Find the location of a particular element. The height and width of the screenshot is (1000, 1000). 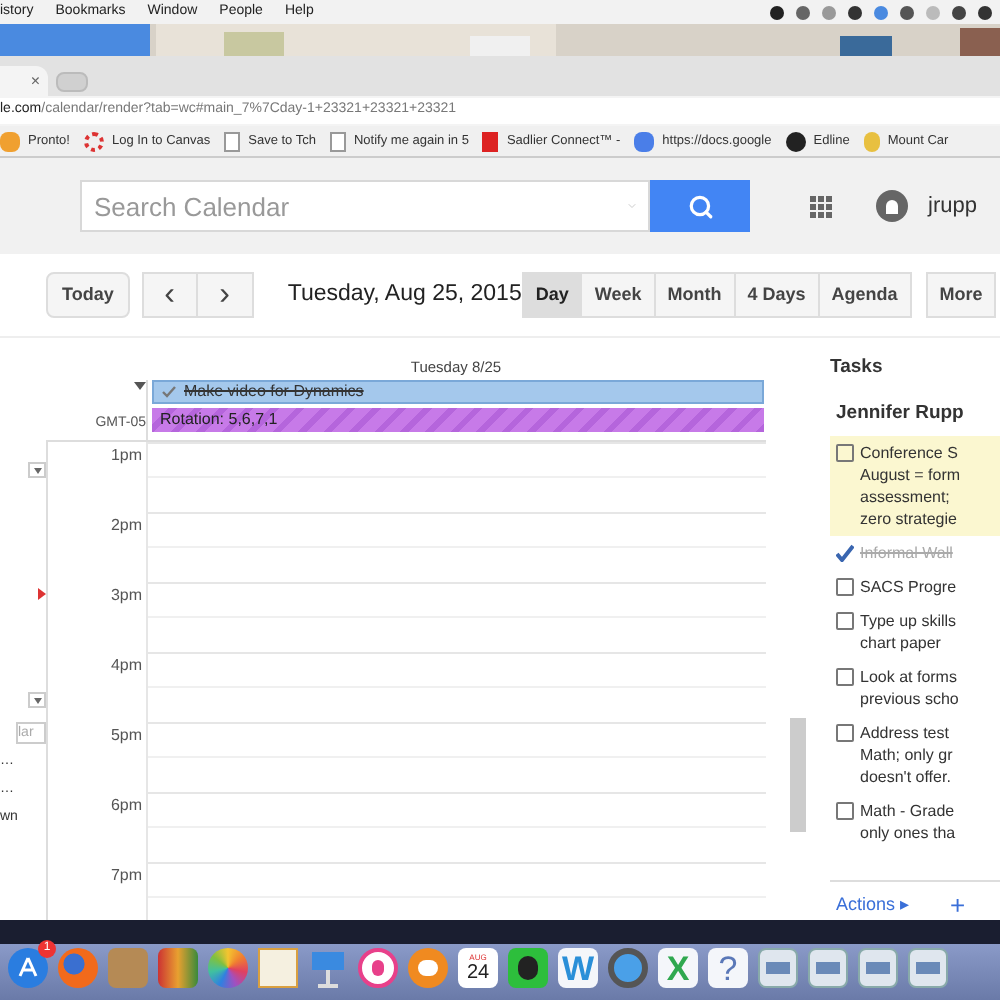

hour-label: 2pm is located at coordinates (96, 547).